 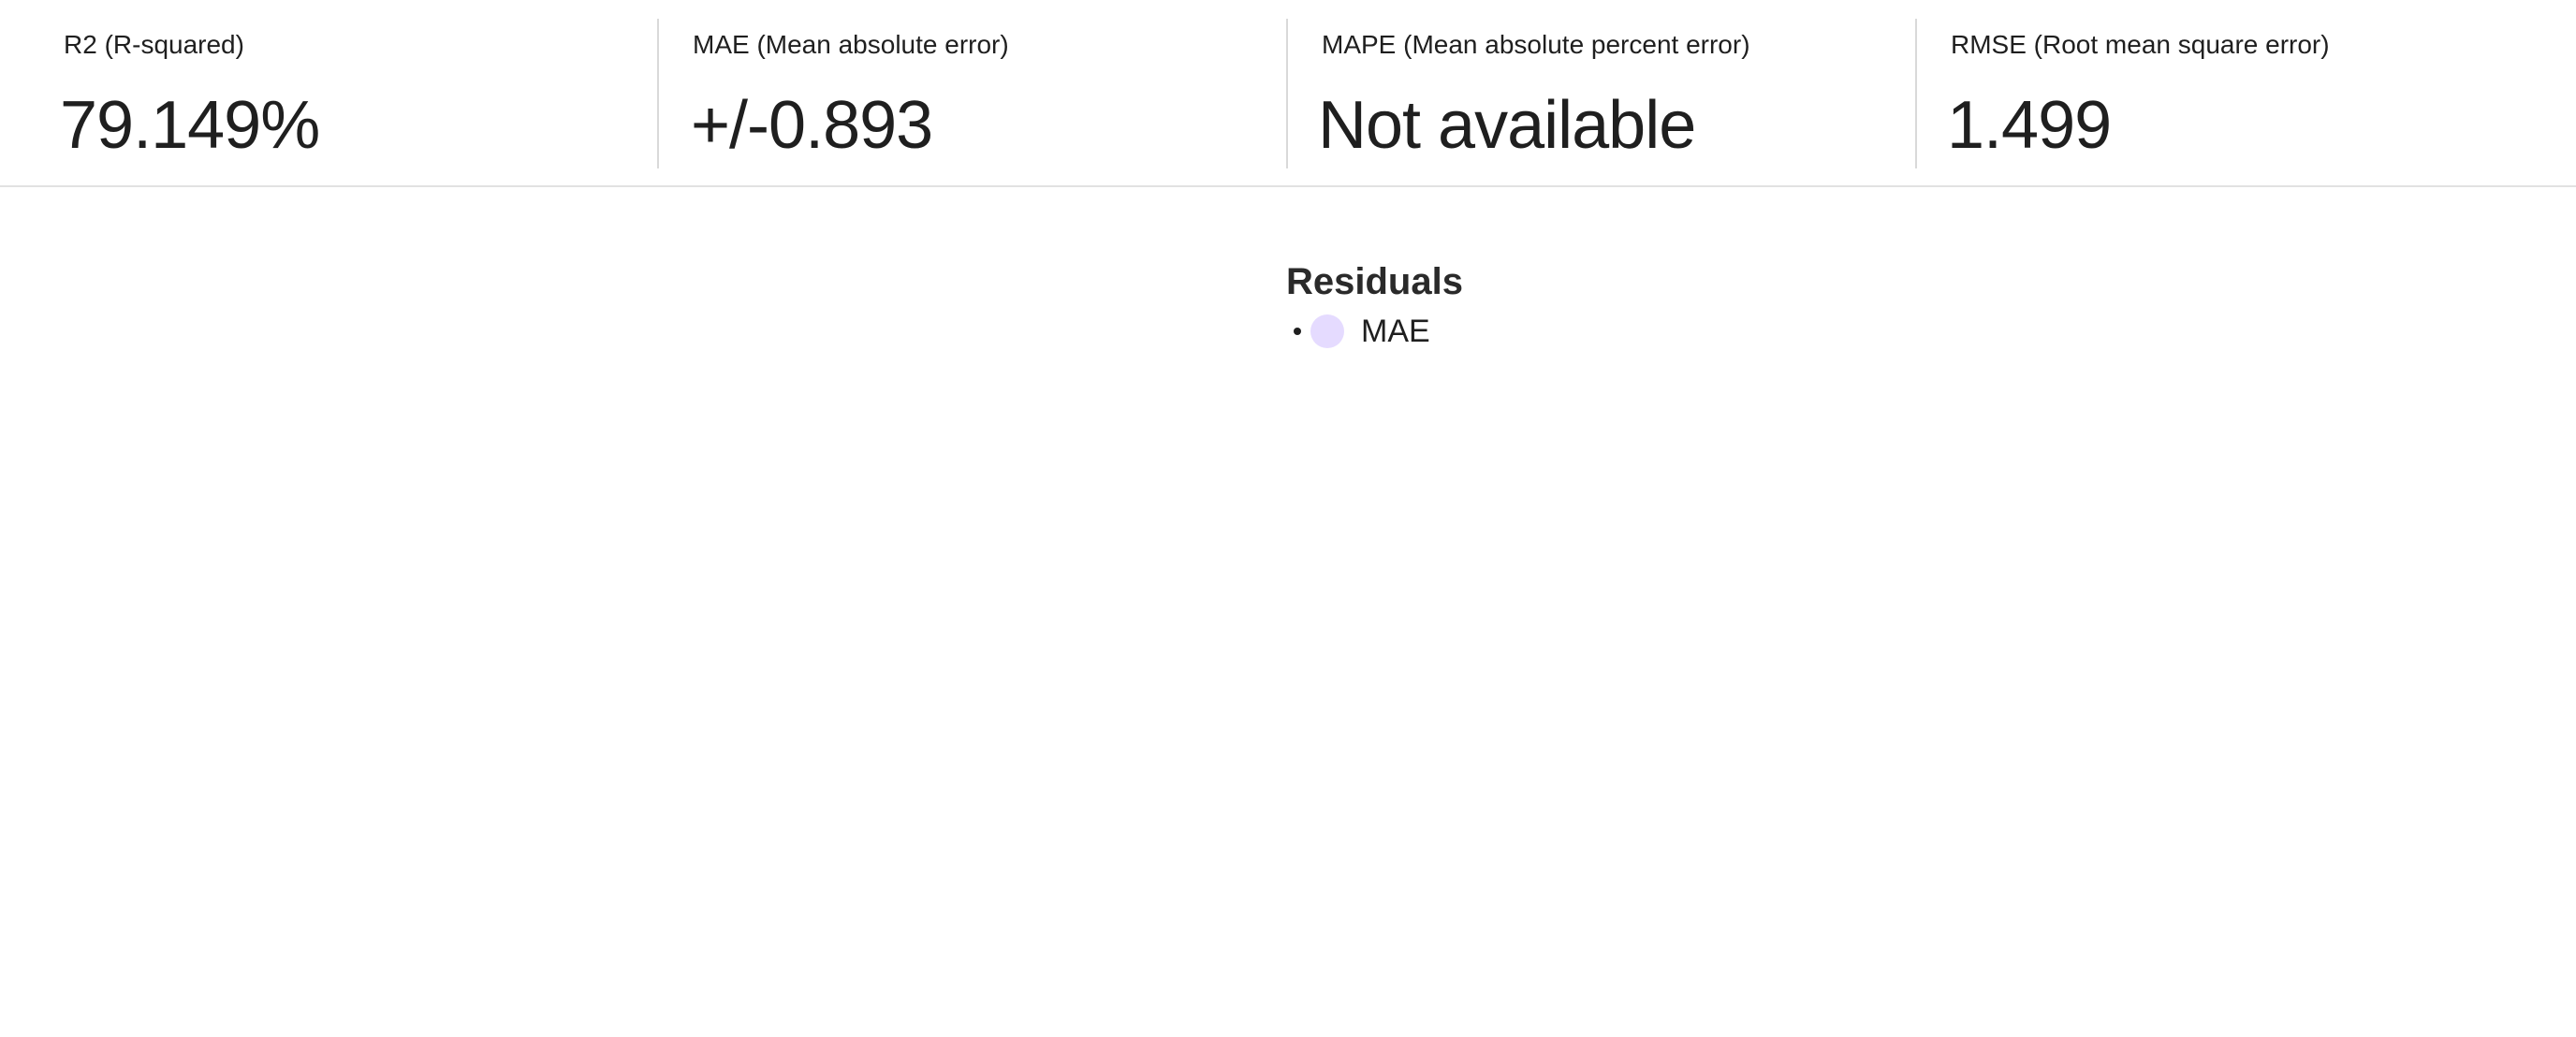 I want to click on metric-label: R2 (R-squared), so click(x=154, y=44).